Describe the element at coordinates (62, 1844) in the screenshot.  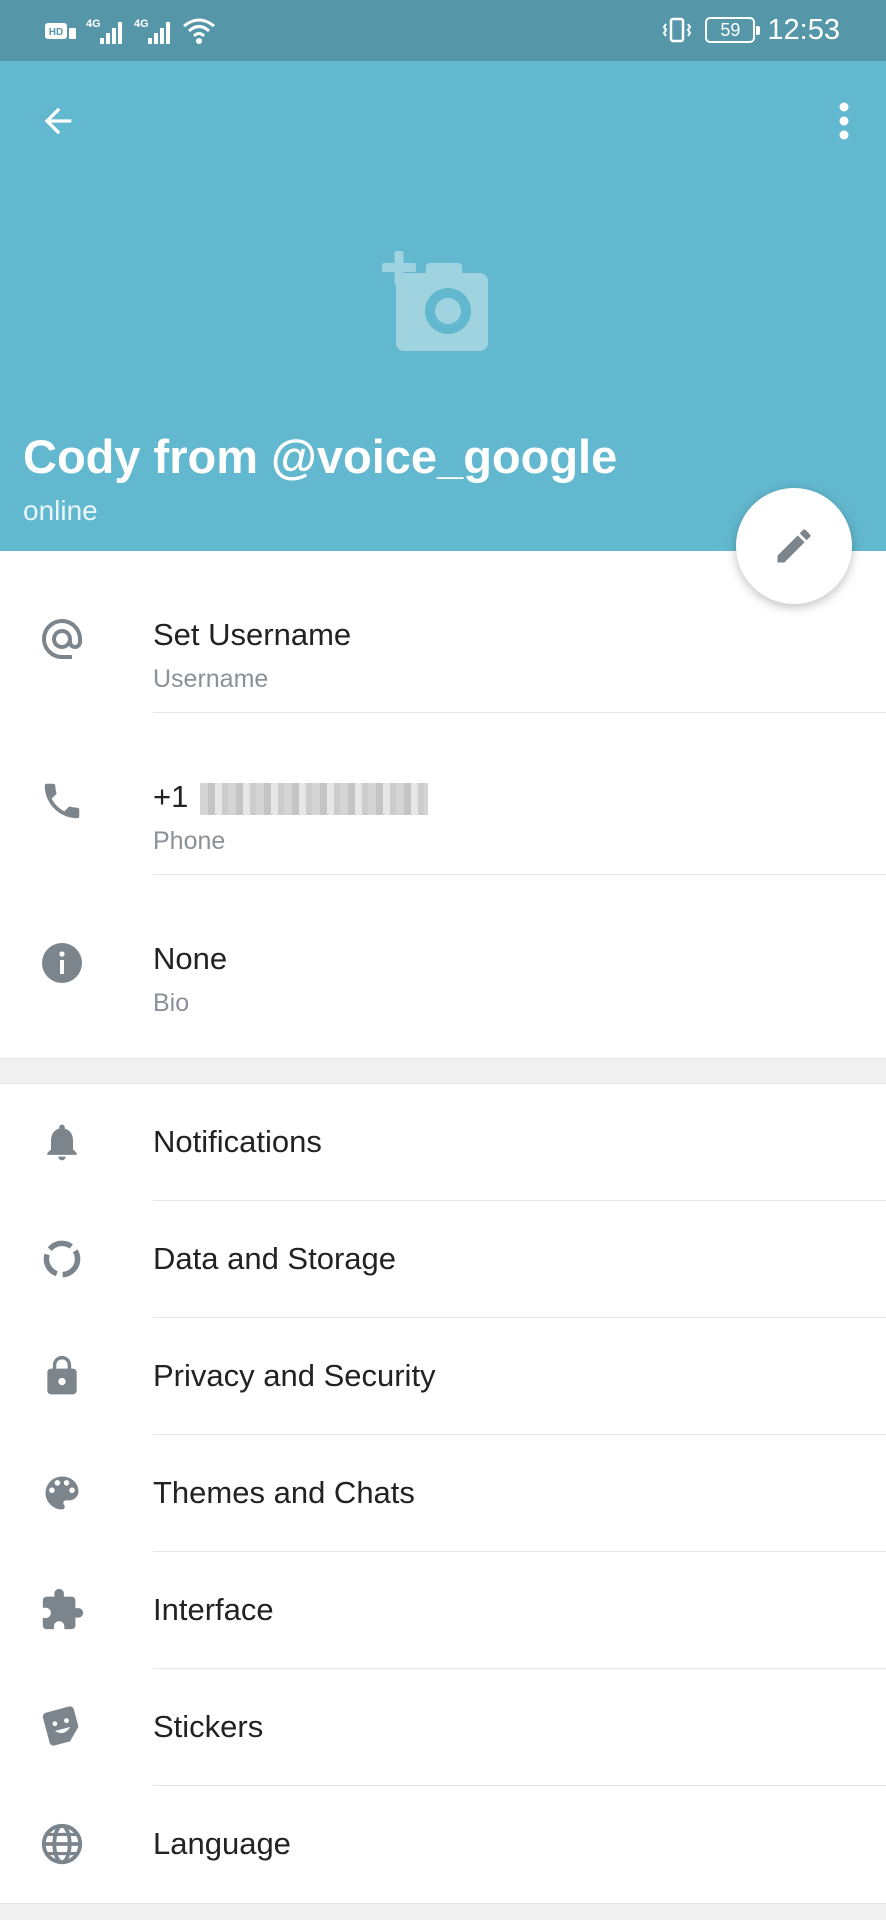
I see `globe-icon` at that location.